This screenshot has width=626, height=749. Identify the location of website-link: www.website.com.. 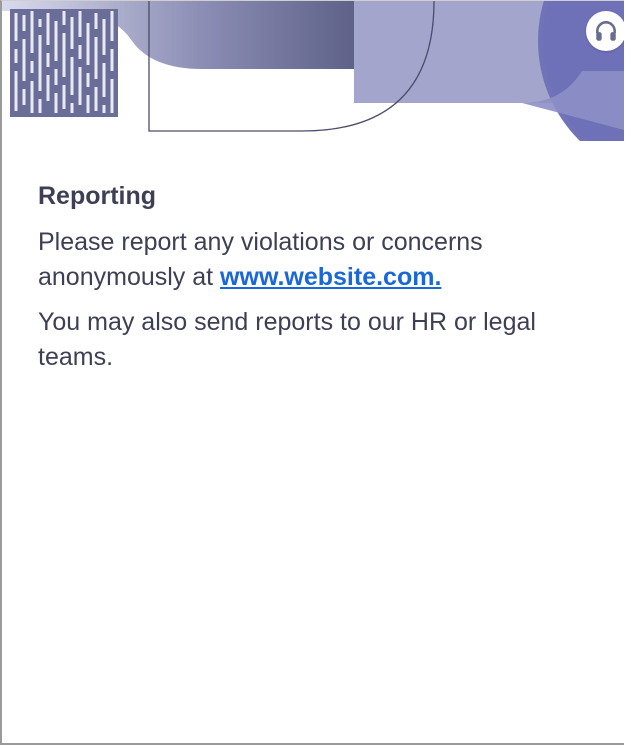
(330, 277).